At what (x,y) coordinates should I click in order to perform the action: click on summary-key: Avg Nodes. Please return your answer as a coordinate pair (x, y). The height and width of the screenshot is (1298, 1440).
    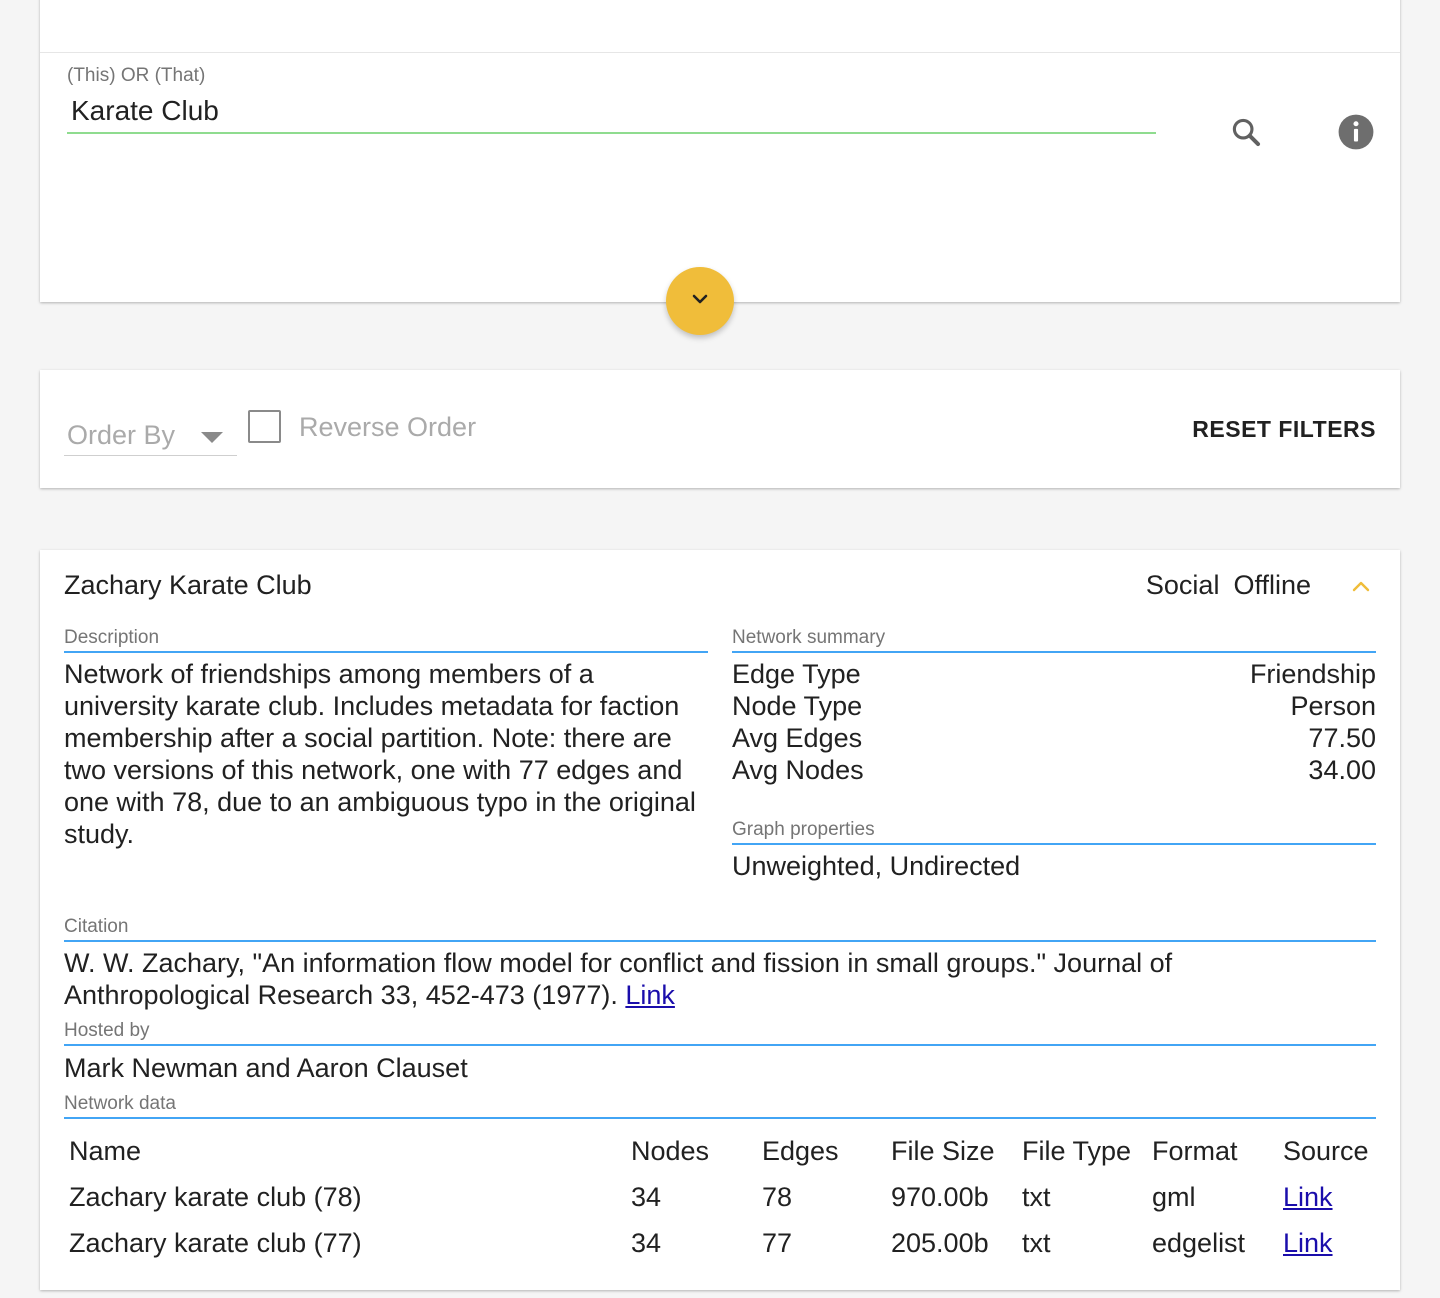
    Looking at the image, I should click on (798, 770).